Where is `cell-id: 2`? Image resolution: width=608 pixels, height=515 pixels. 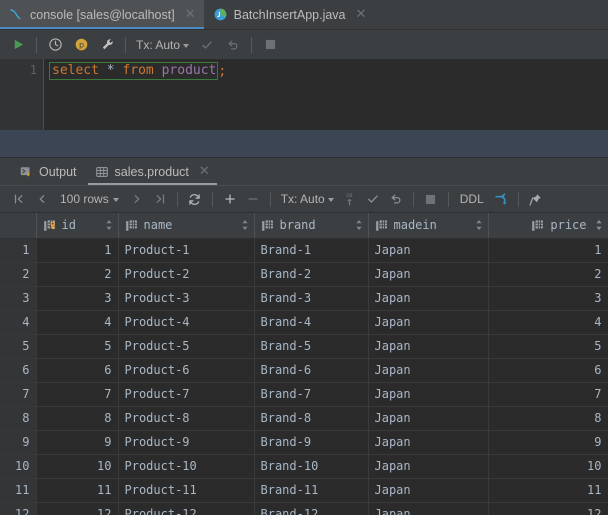 cell-id: 2 is located at coordinates (77, 274).